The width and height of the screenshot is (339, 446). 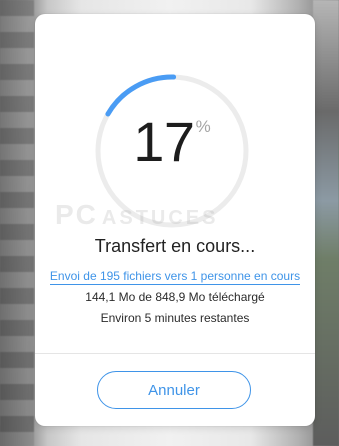 I want to click on cancel-button: Annuler, so click(x=174, y=390).